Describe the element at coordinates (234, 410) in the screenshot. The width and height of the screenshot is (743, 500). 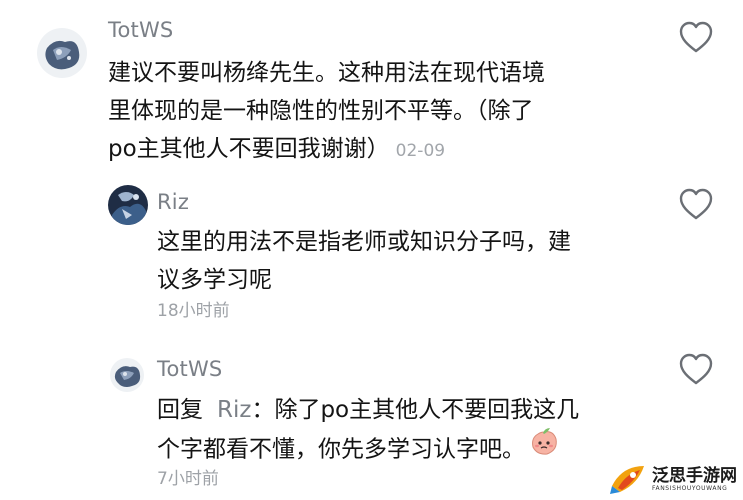
I see `reply-to-username: Riz` at that location.